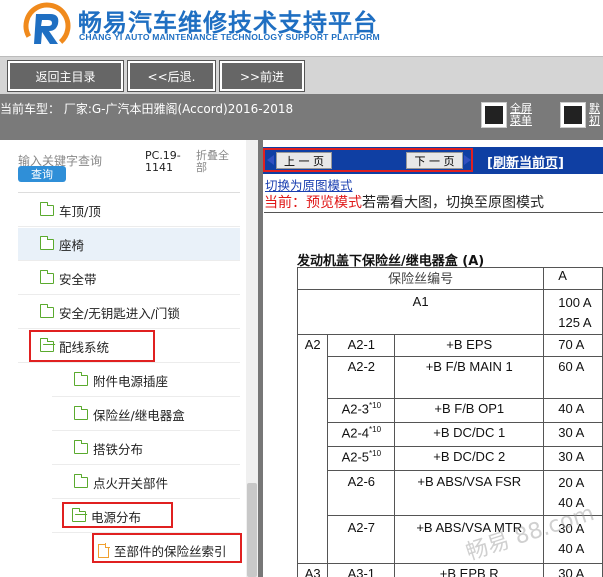 The width and height of the screenshot is (603, 577). What do you see at coordinates (139, 415) in the screenshot?
I see `tree-item-label: 保险丝/继电器盒` at bounding box center [139, 415].